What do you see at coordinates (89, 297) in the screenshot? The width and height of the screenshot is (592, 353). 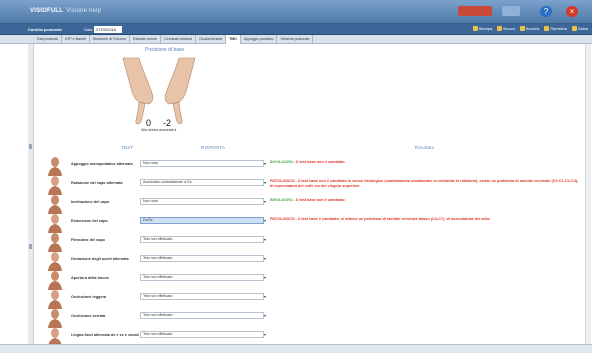 I see `test-name: Occlusione leggera` at bounding box center [89, 297].